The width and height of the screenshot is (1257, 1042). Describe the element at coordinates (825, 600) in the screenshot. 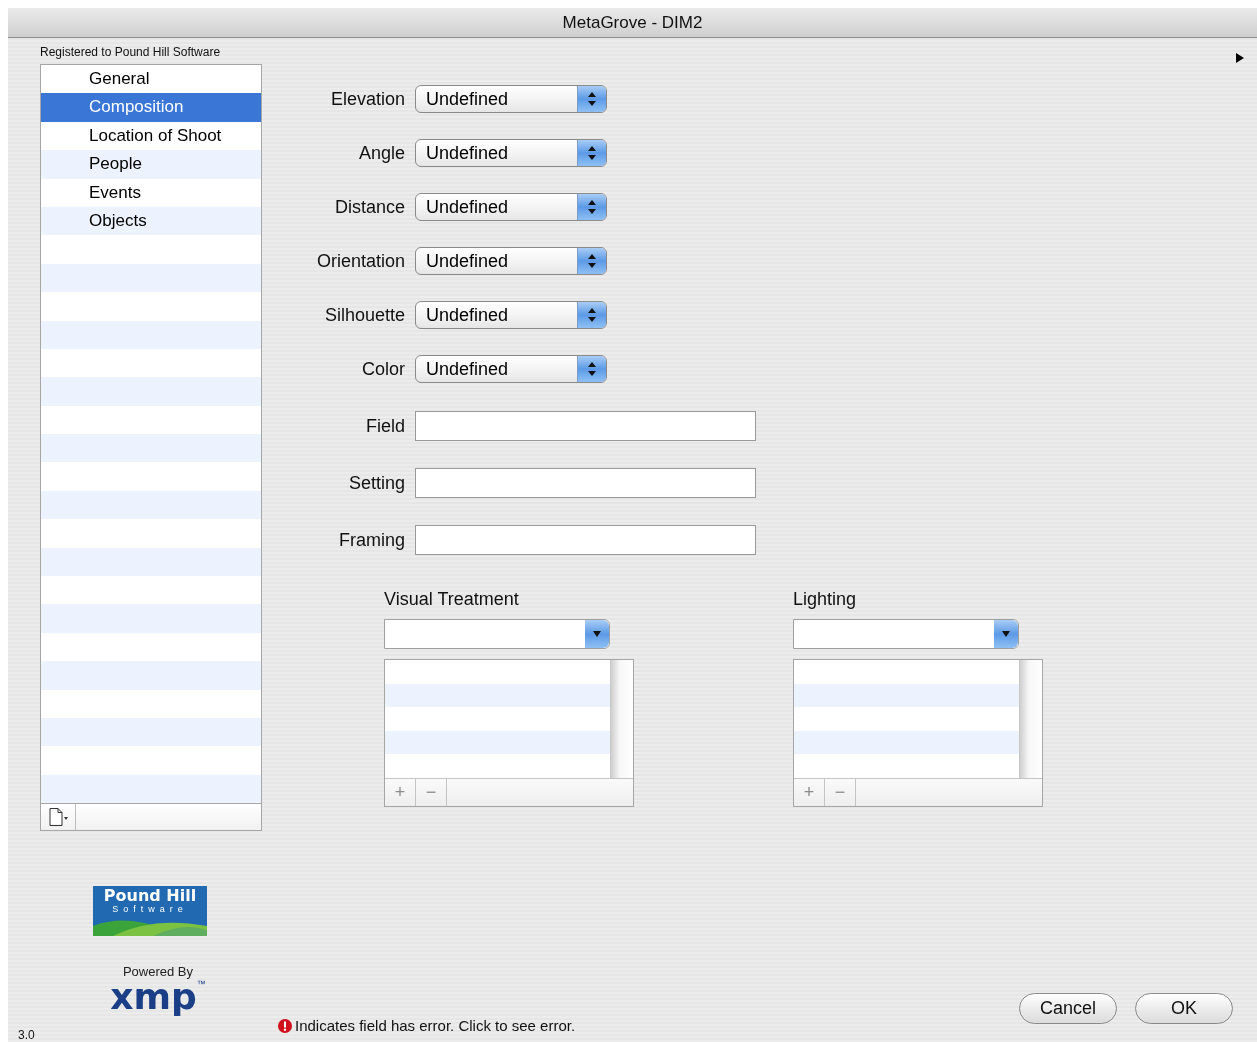

I see `list-title: Lighting` at that location.